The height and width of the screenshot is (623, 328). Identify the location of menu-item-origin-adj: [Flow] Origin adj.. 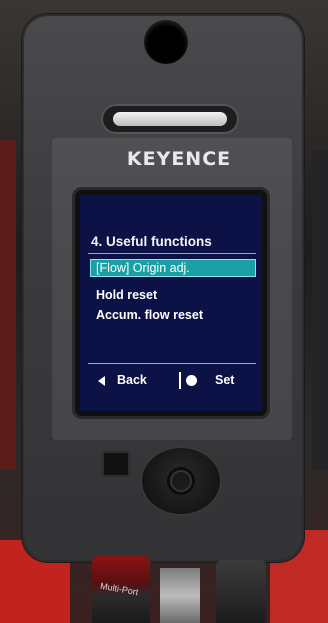
(173, 268).